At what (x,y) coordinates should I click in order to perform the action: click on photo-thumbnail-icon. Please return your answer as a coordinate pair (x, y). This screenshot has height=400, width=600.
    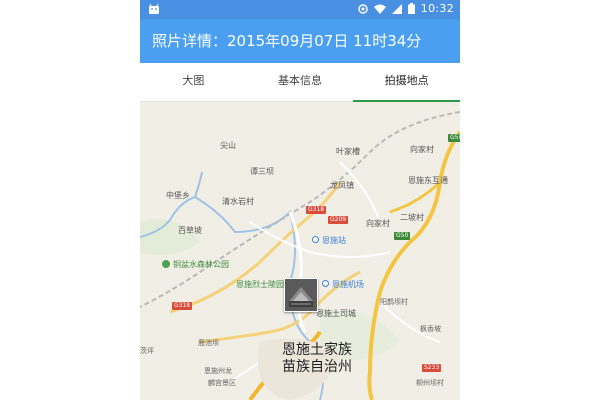
    Looking at the image, I should click on (301, 295).